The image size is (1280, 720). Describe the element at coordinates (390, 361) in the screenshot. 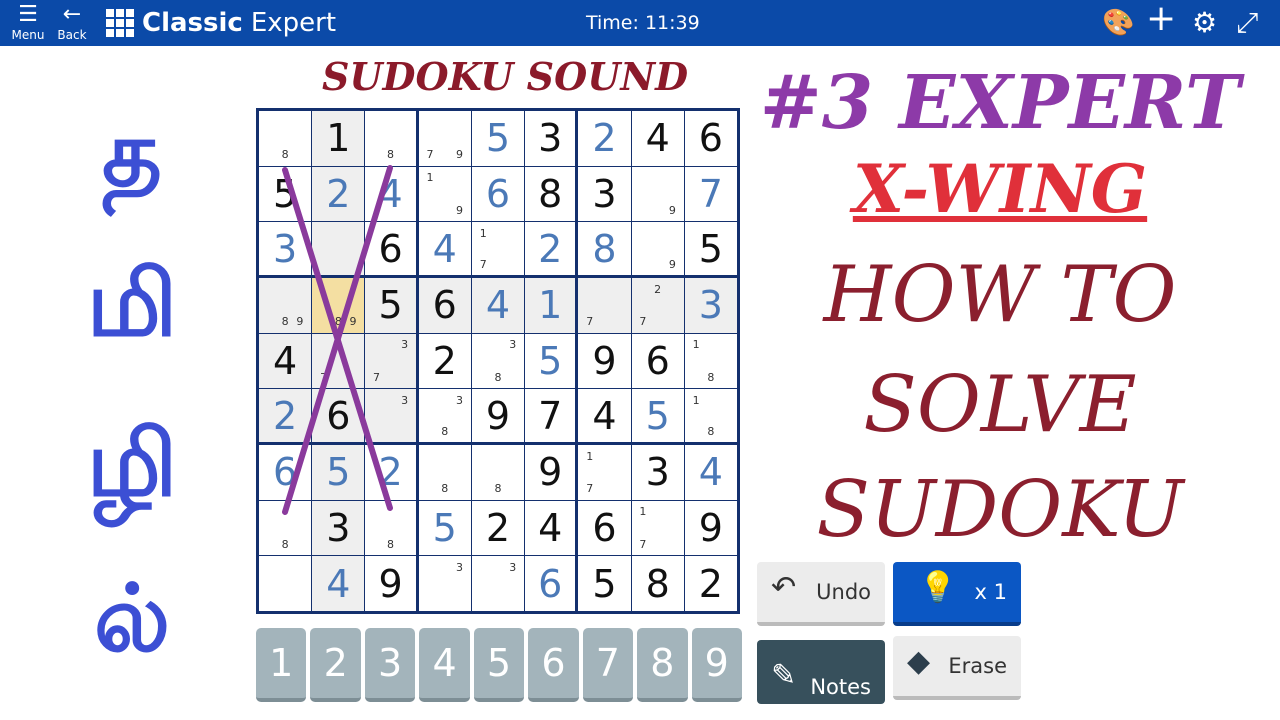

I see `sudoku-cell: 37` at that location.